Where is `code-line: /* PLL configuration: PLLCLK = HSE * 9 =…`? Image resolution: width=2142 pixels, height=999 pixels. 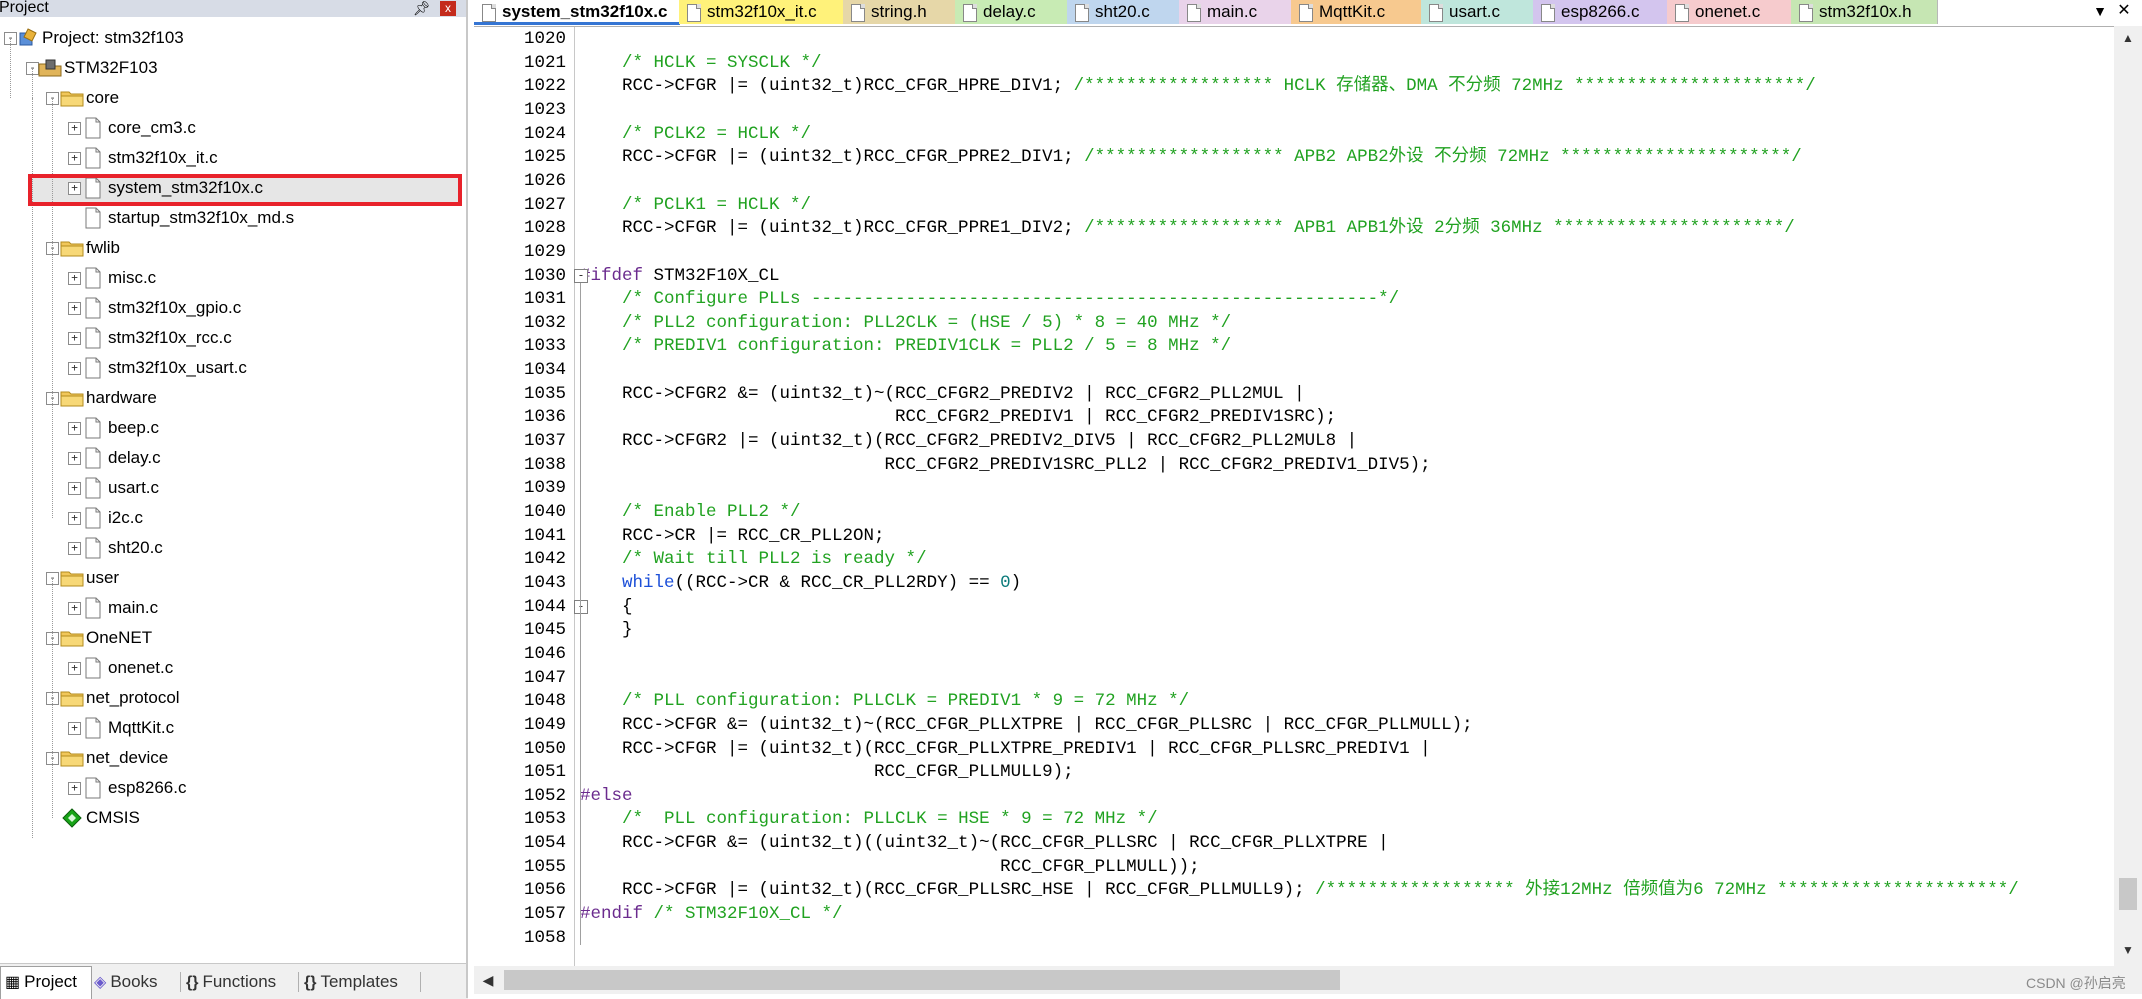
code-line: /* PLL configuration: PLLCLK = HSE * 9 =… is located at coordinates (1347, 819).